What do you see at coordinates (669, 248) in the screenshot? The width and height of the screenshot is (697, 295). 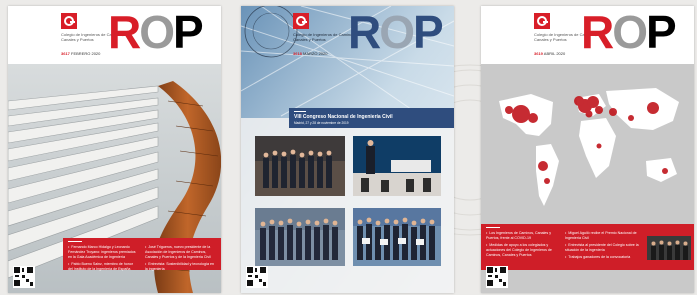 I see `headline-thumbnail` at bounding box center [669, 248].